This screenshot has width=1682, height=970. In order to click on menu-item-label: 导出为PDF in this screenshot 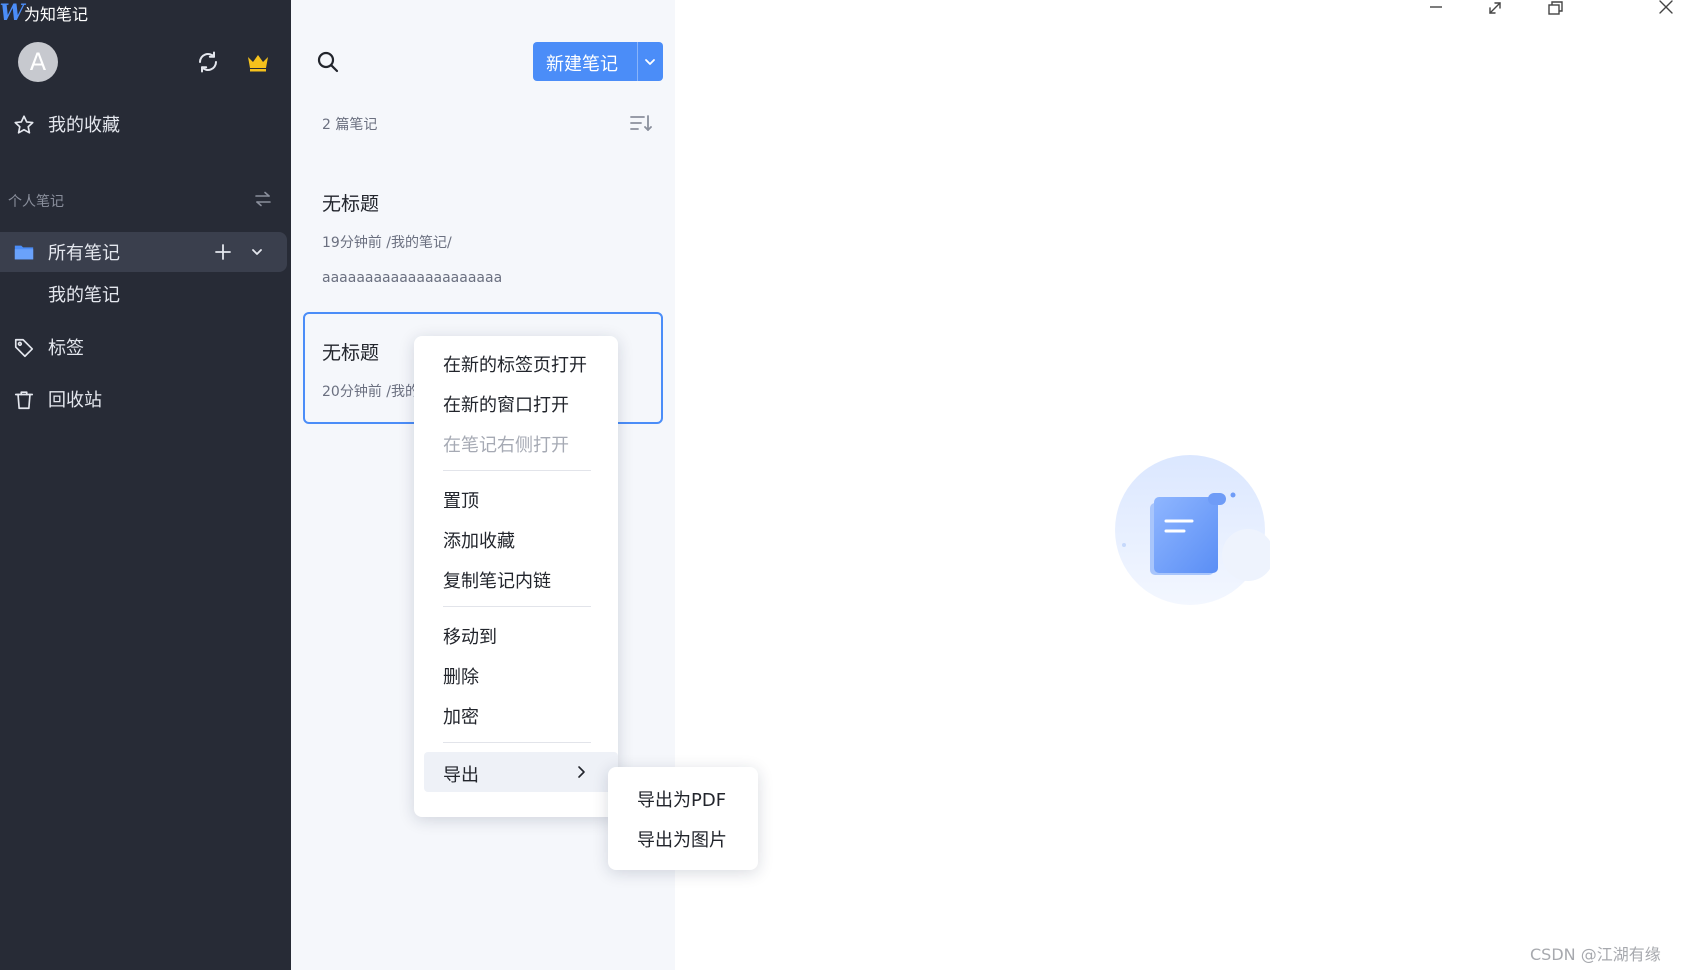, I will do `click(682, 800)`.